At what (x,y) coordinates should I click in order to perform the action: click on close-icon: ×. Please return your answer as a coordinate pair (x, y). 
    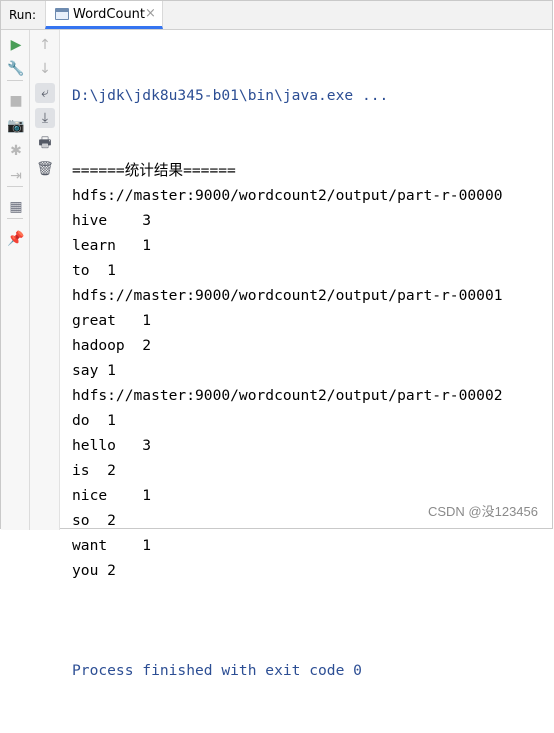
    Looking at the image, I should click on (150, 13).